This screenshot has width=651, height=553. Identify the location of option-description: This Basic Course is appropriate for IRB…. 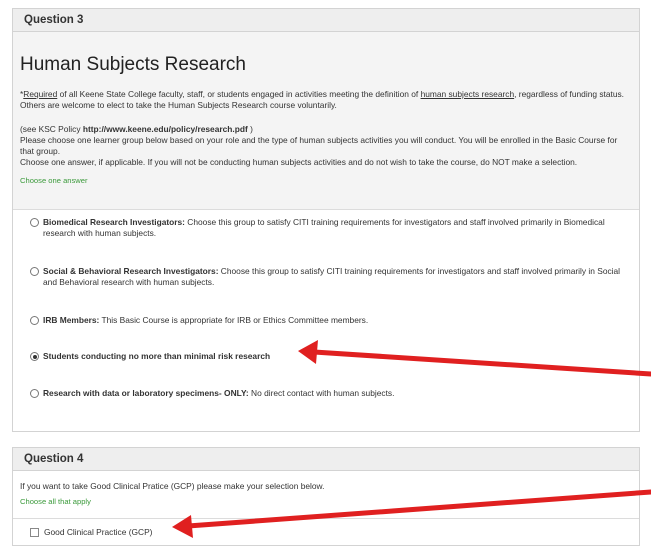
(234, 320).